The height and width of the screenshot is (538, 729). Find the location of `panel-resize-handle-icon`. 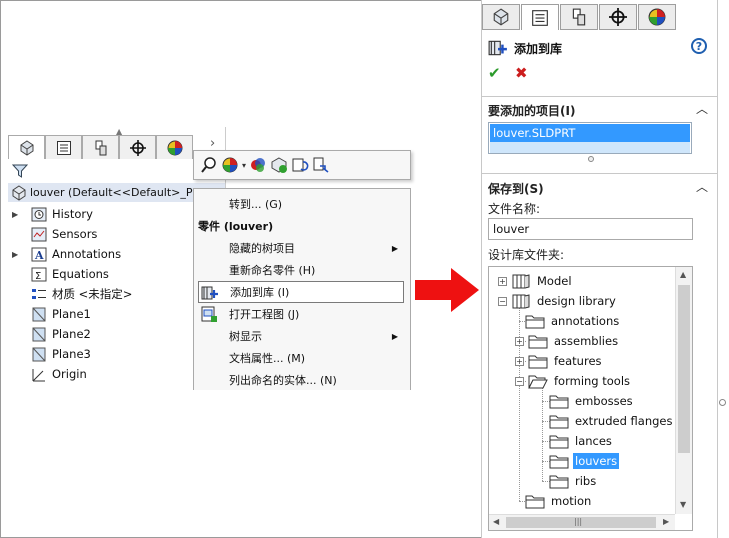

panel-resize-handle-icon is located at coordinates (722, 402).